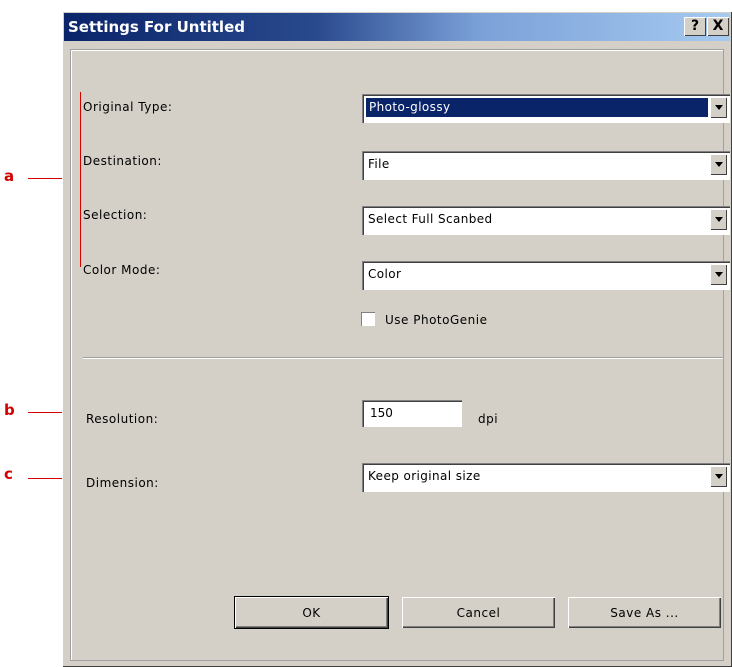  Describe the element at coordinates (128, 107) in the screenshot. I see `original-type-label: Original Type:` at that location.